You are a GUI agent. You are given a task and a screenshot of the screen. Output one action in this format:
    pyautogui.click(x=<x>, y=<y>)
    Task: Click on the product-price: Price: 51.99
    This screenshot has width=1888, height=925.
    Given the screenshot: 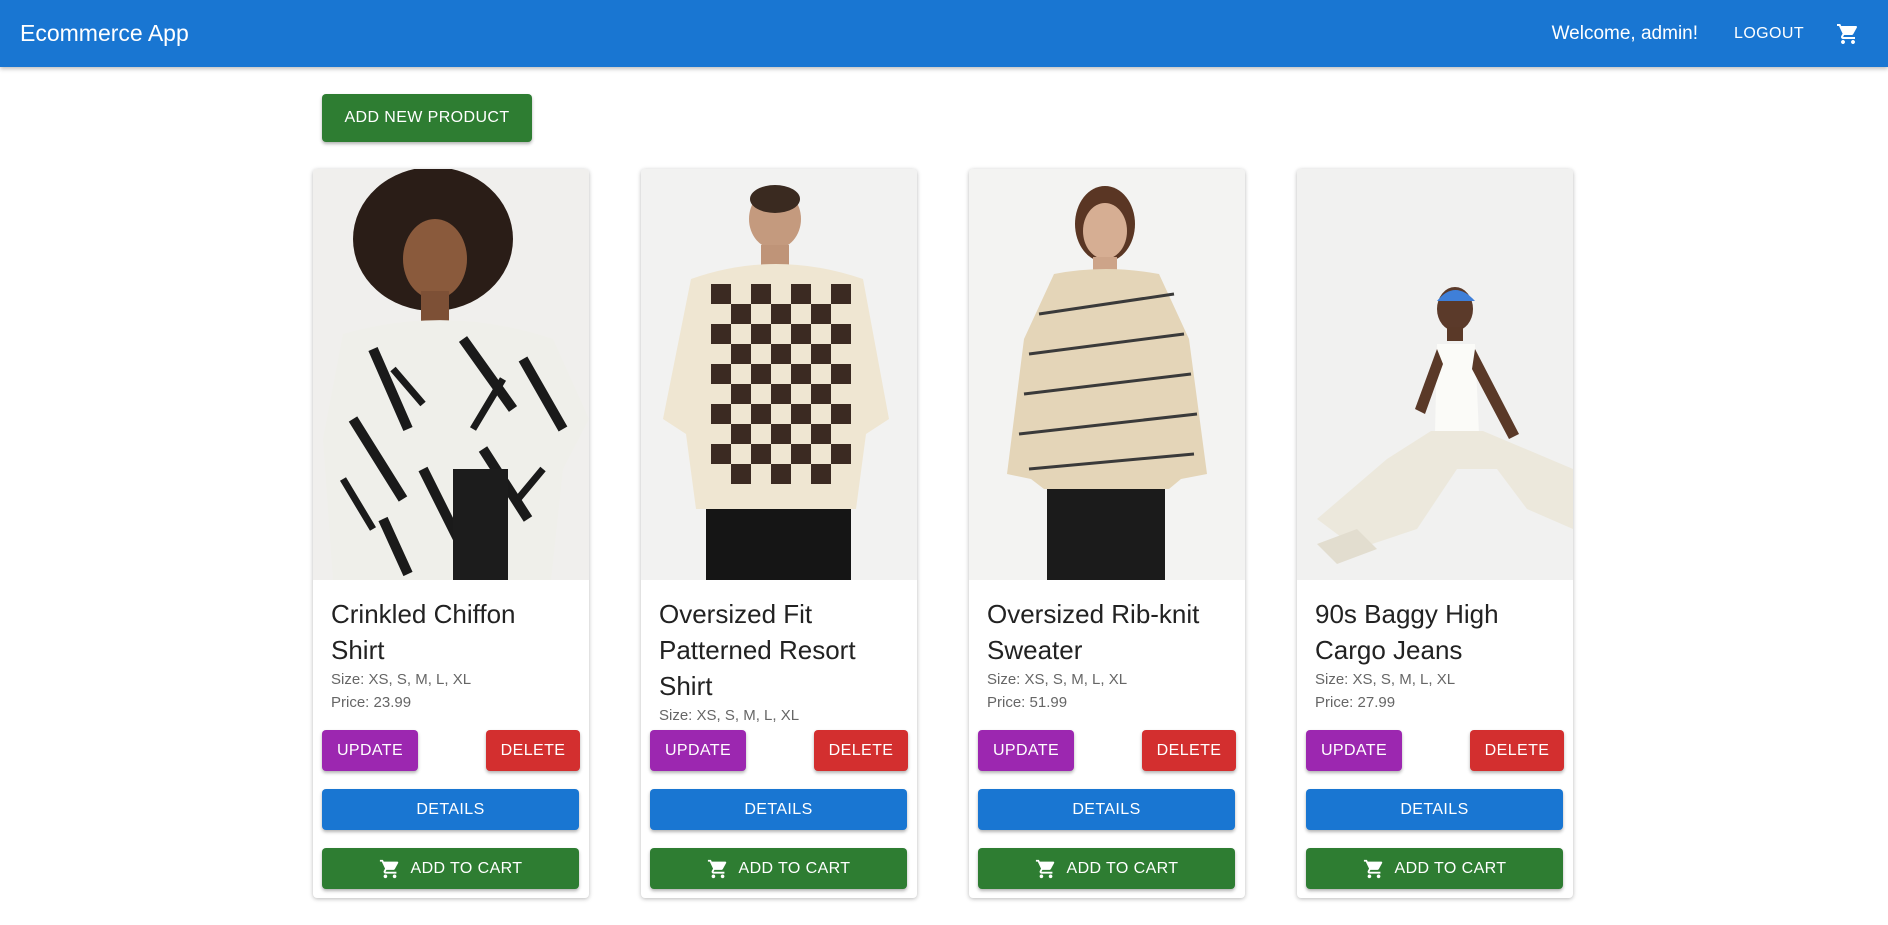 What is the action you would take?
    pyautogui.click(x=1027, y=702)
    